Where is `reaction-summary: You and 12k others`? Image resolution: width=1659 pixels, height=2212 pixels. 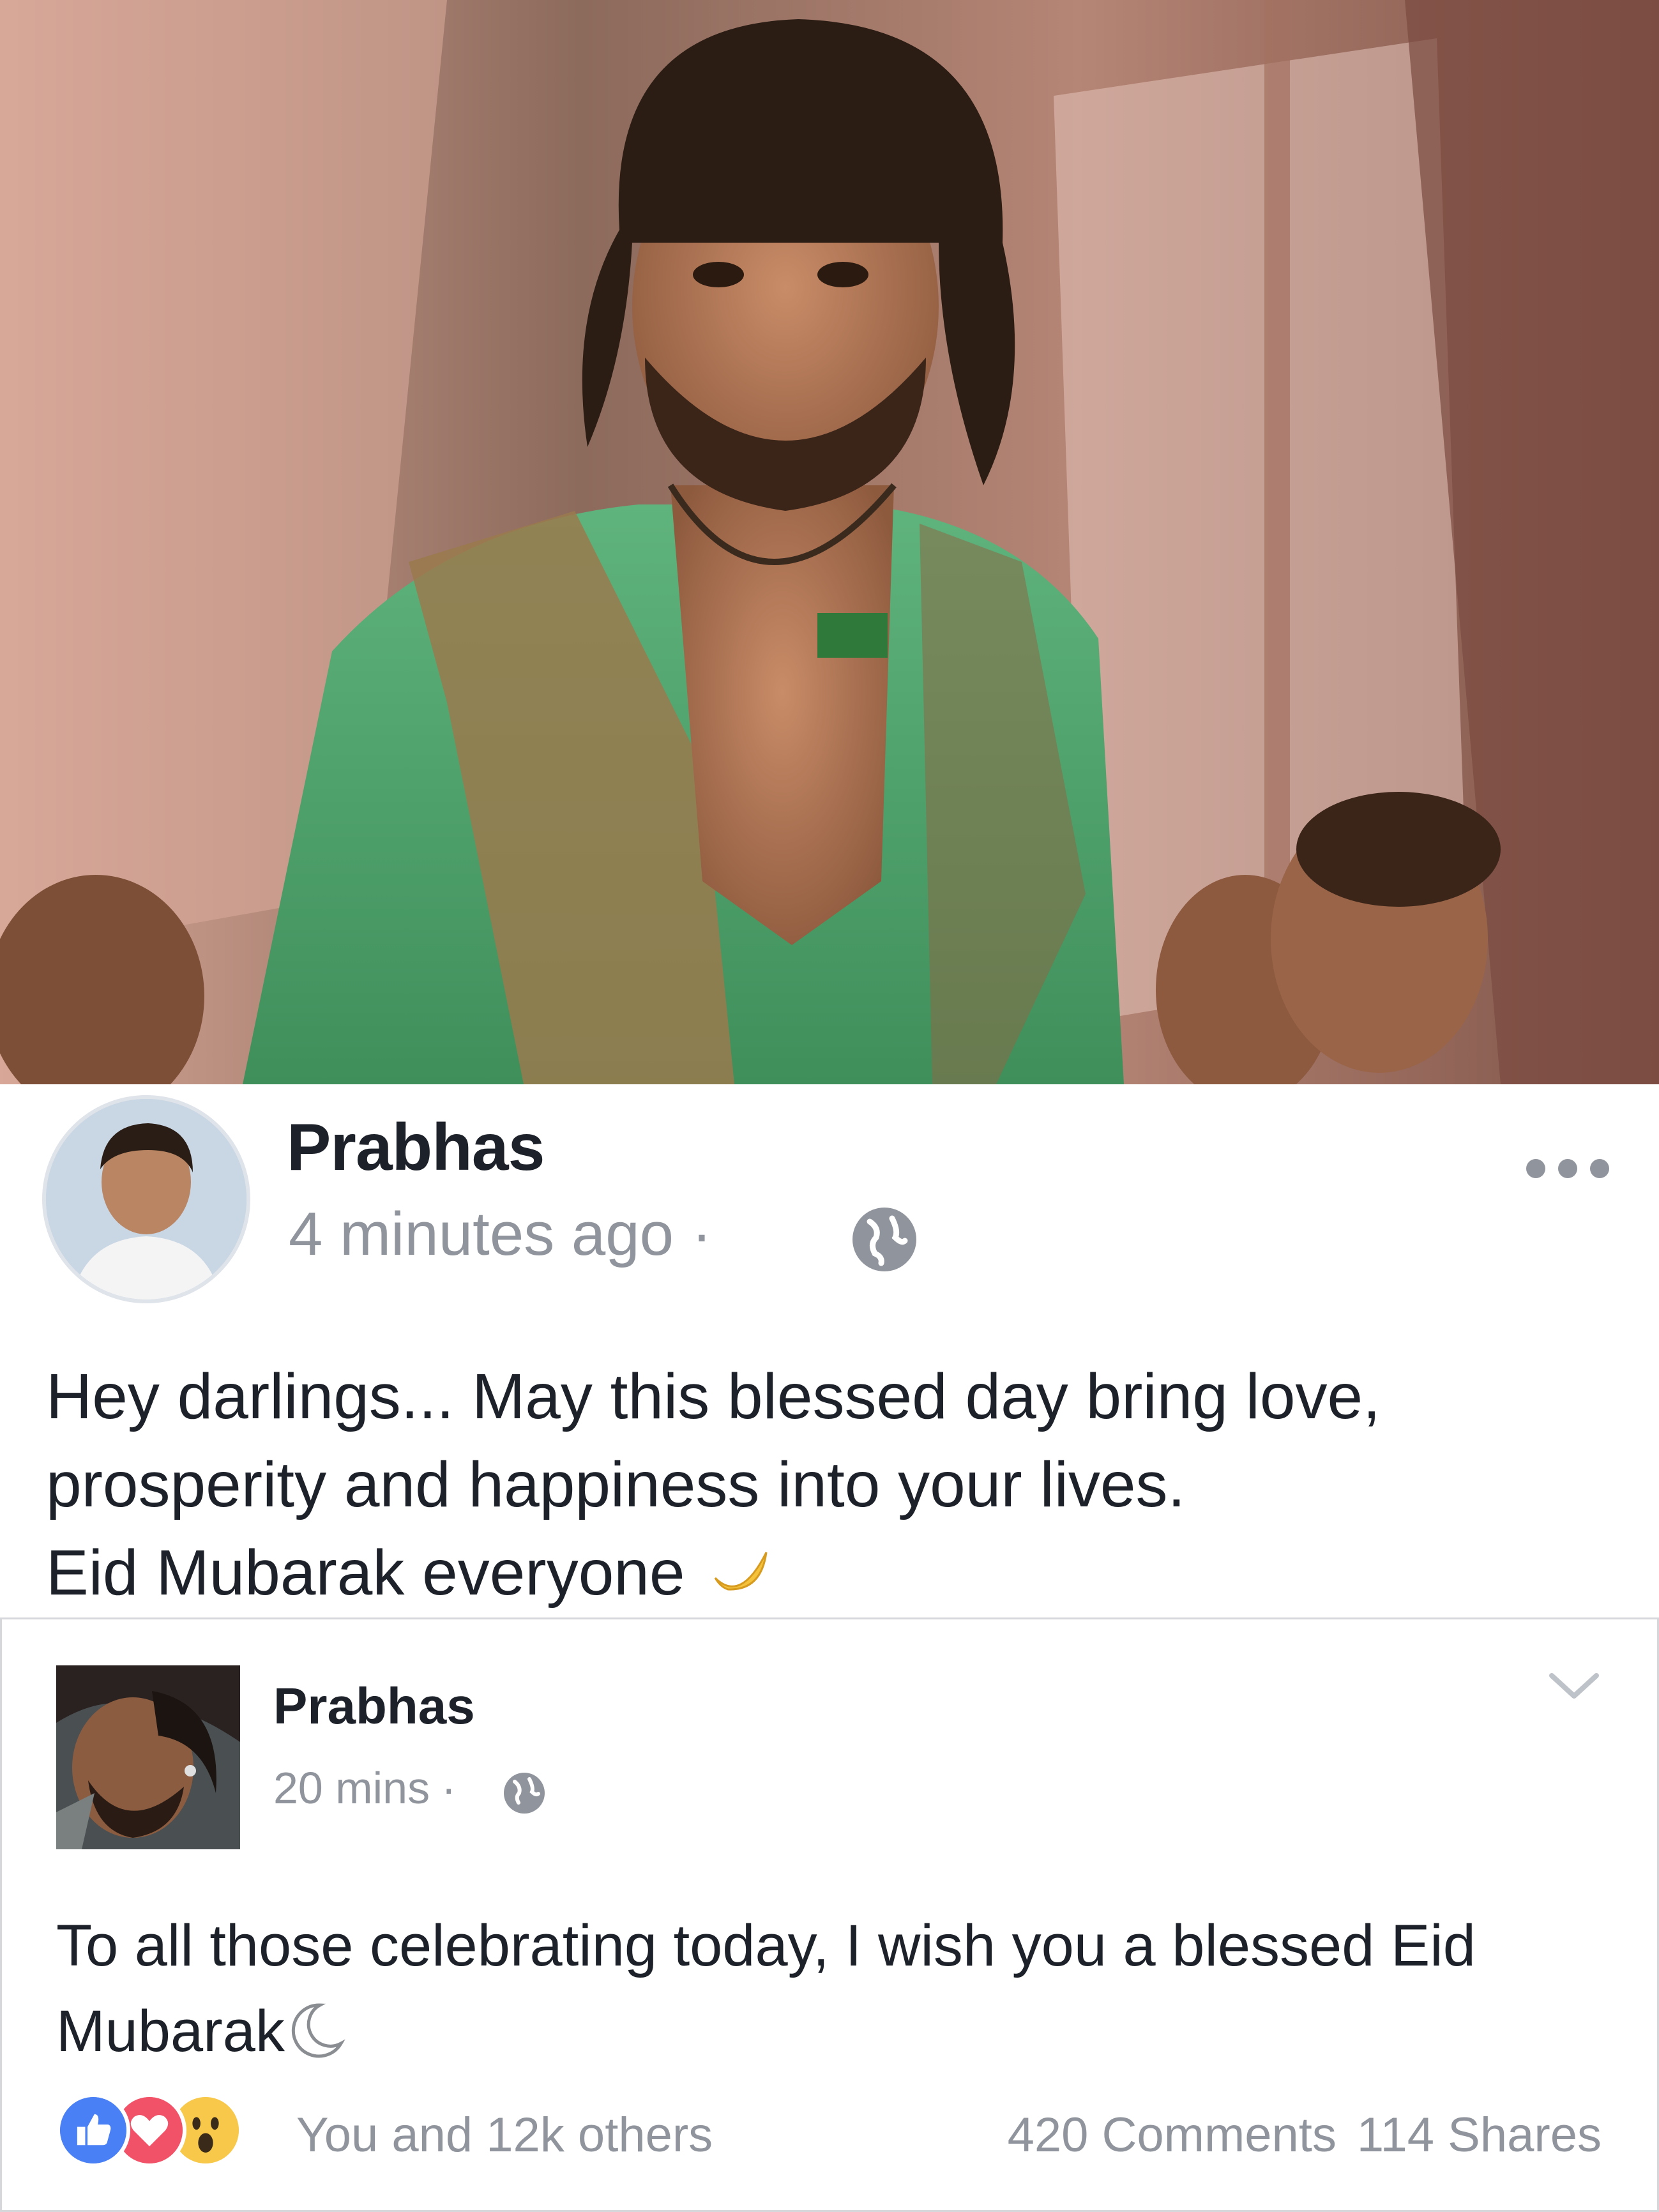 reaction-summary: You and 12k others is located at coordinates (505, 2135).